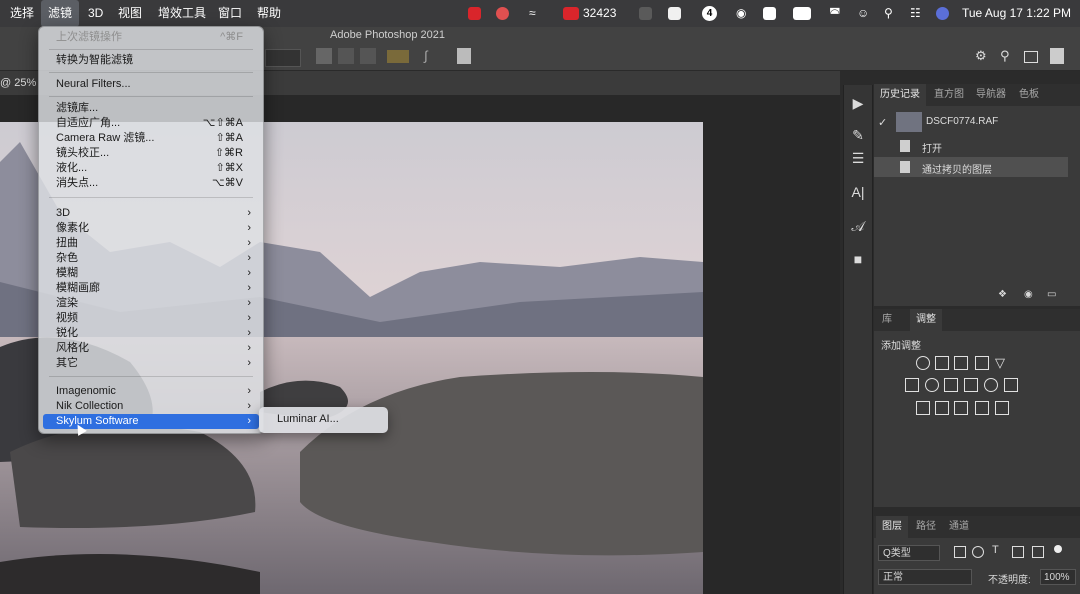 This screenshot has width=1080, height=594. Describe the element at coordinates (674, 13) in the screenshot. I see `message-icon` at that location.